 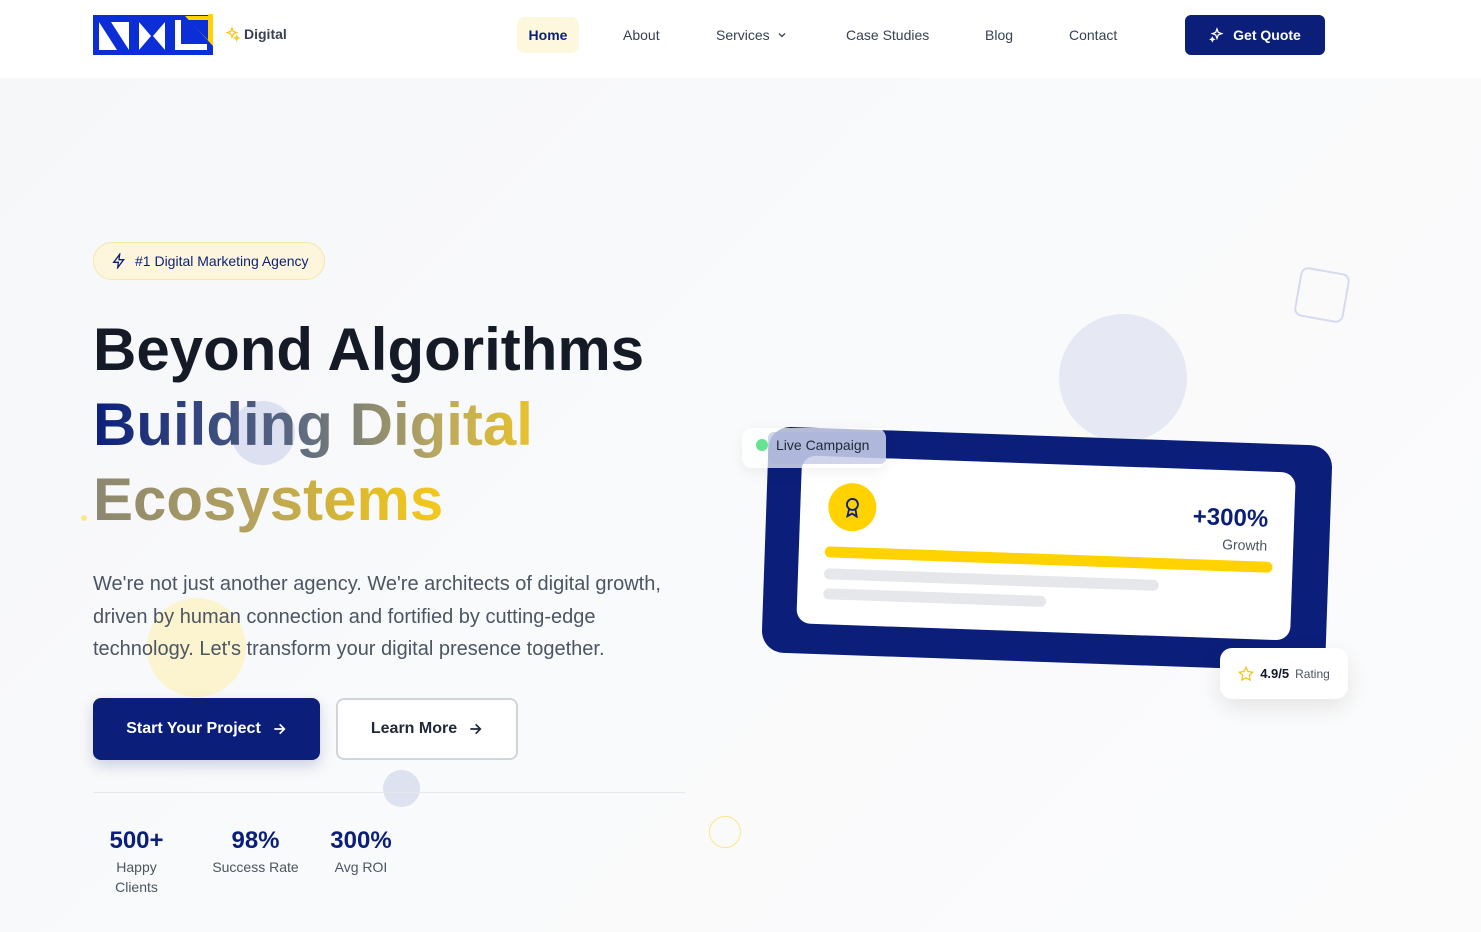 What do you see at coordinates (369, 349) in the screenshot?
I see `headline-line-1: Beyond Algorithms` at bounding box center [369, 349].